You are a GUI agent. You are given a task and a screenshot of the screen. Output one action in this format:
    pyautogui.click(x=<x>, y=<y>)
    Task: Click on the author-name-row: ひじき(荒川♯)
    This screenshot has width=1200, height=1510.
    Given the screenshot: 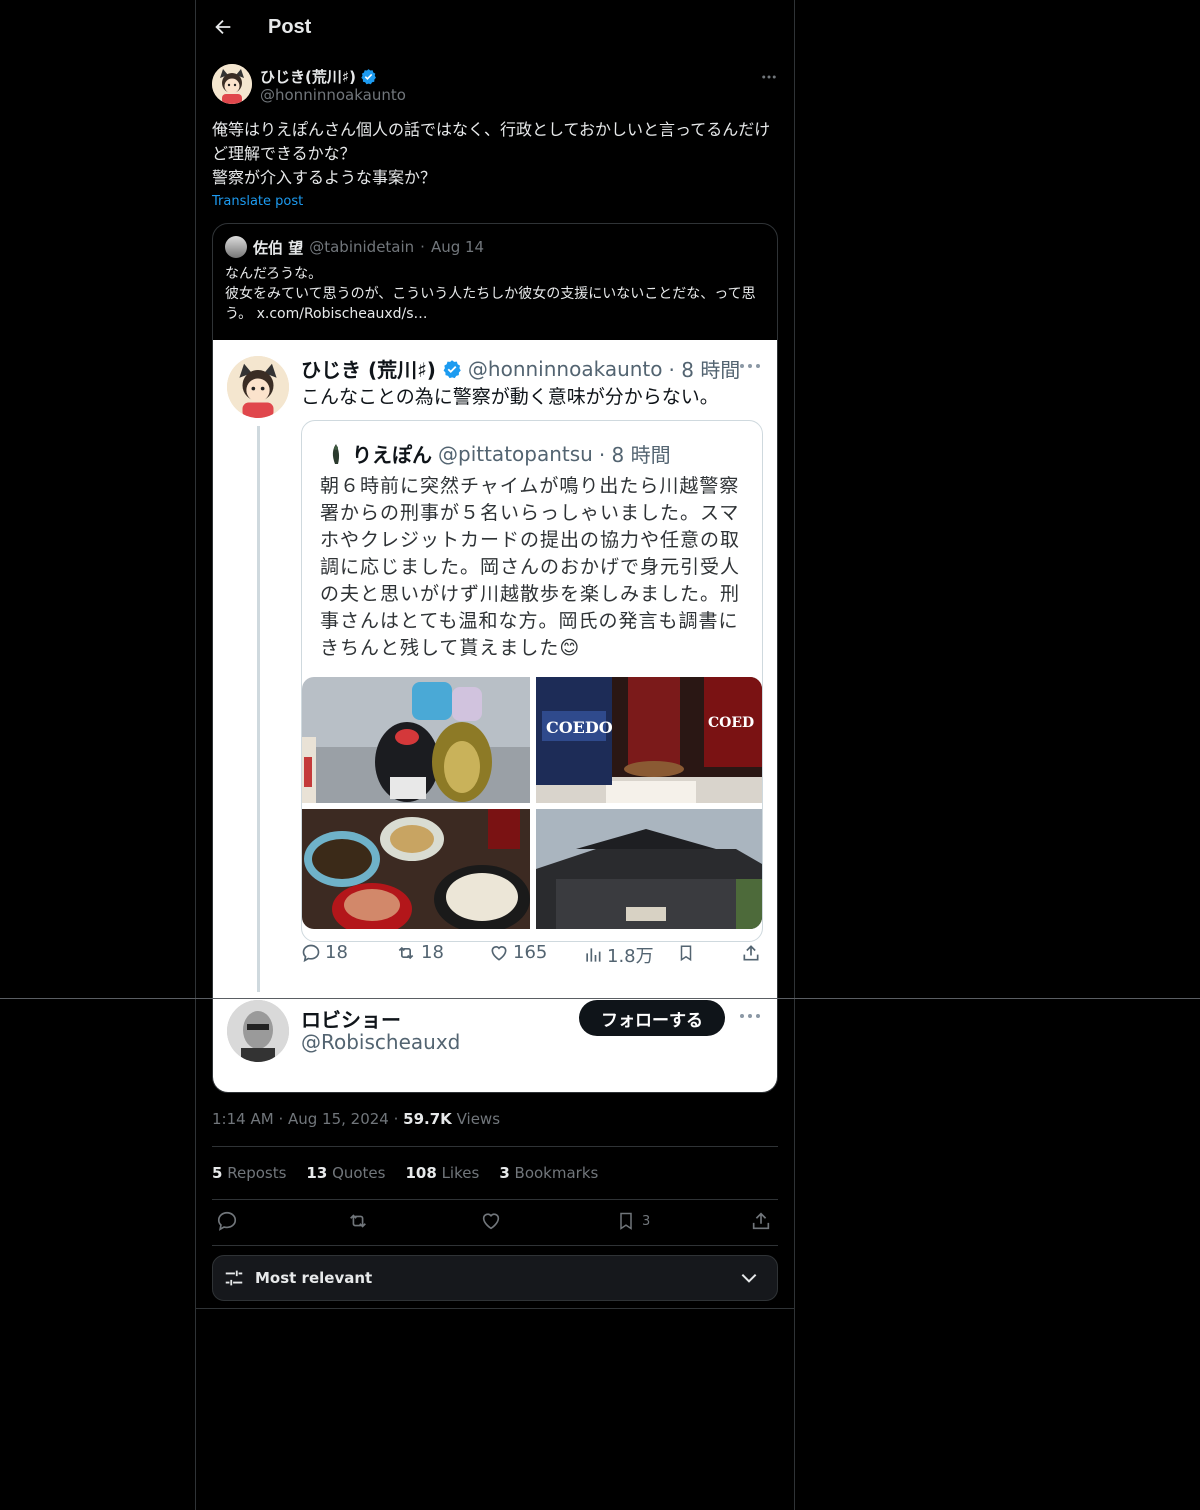 What is the action you would take?
    pyautogui.click(x=318, y=76)
    